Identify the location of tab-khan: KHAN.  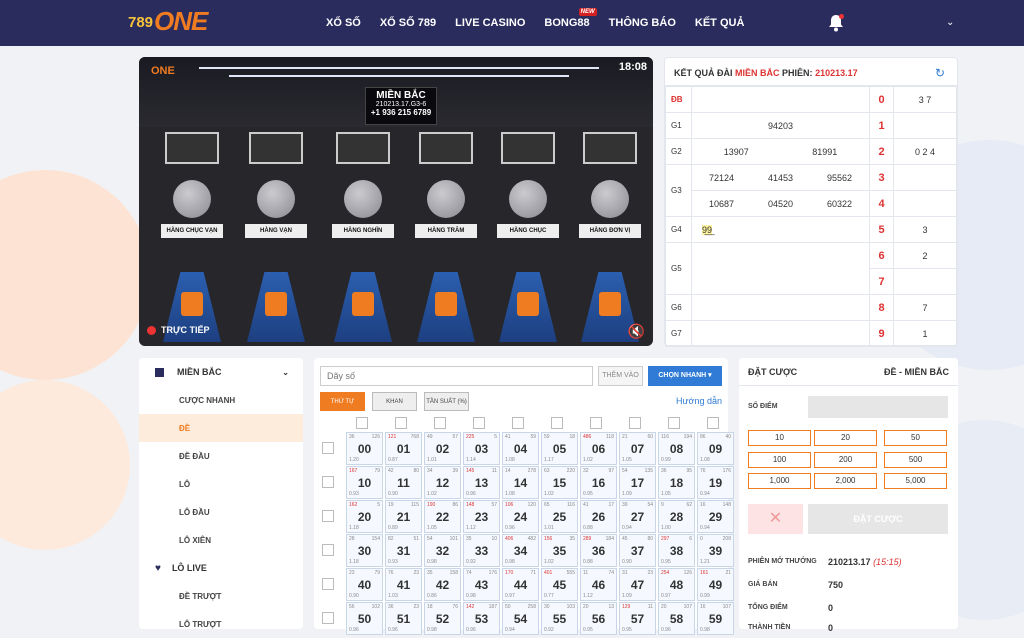
(394, 401).